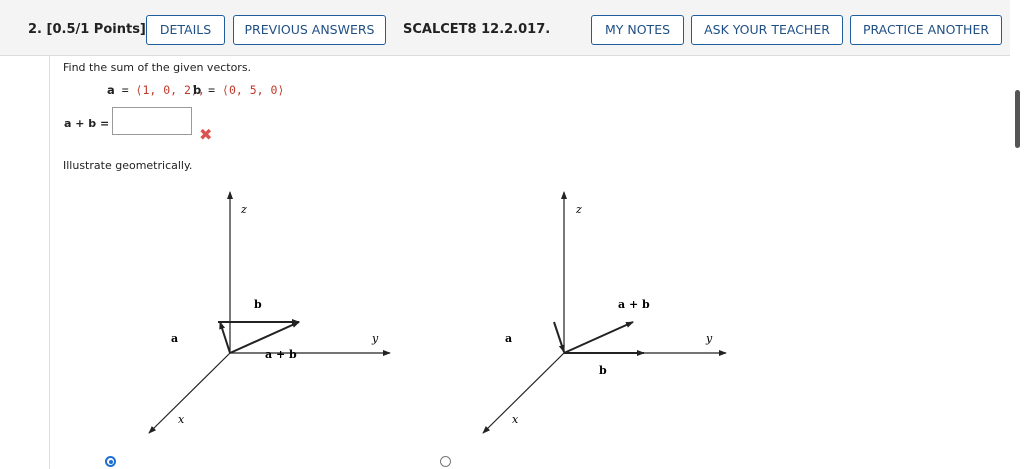  What do you see at coordinates (269, 312) in the screenshot?
I see `diagram-option-1: z y x a b a + b` at bounding box center [269, 312].